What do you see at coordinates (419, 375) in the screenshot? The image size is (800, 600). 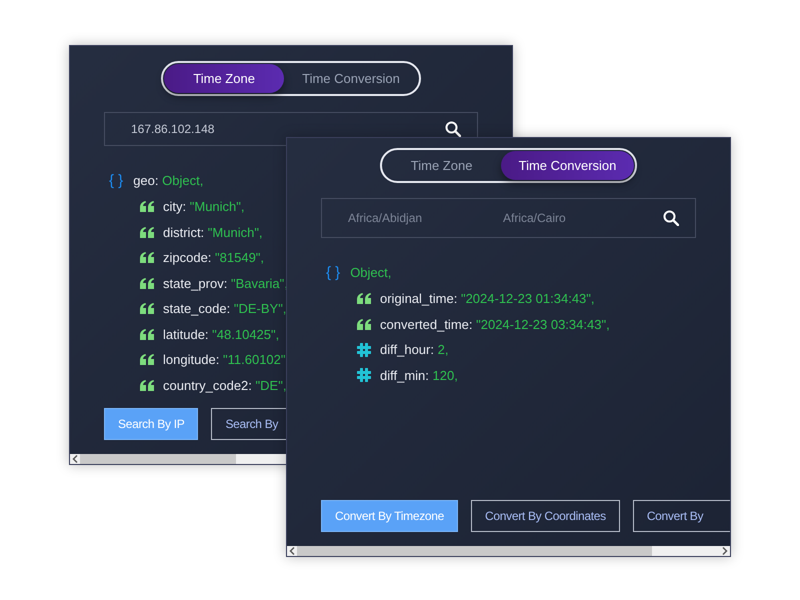 I see `field-entry: diff_min: 120,` at bounding box center [419, 375].